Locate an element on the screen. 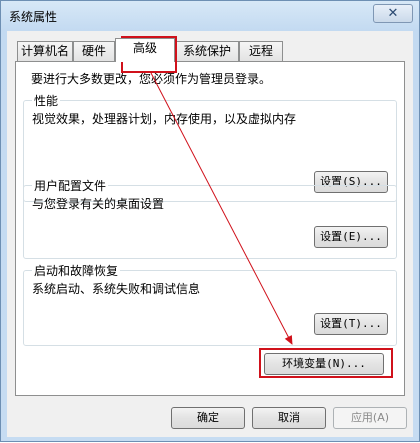  admin-note: 要进行大多数更改，您必须作为管理员登录。 is located at coordinates (151, 79).